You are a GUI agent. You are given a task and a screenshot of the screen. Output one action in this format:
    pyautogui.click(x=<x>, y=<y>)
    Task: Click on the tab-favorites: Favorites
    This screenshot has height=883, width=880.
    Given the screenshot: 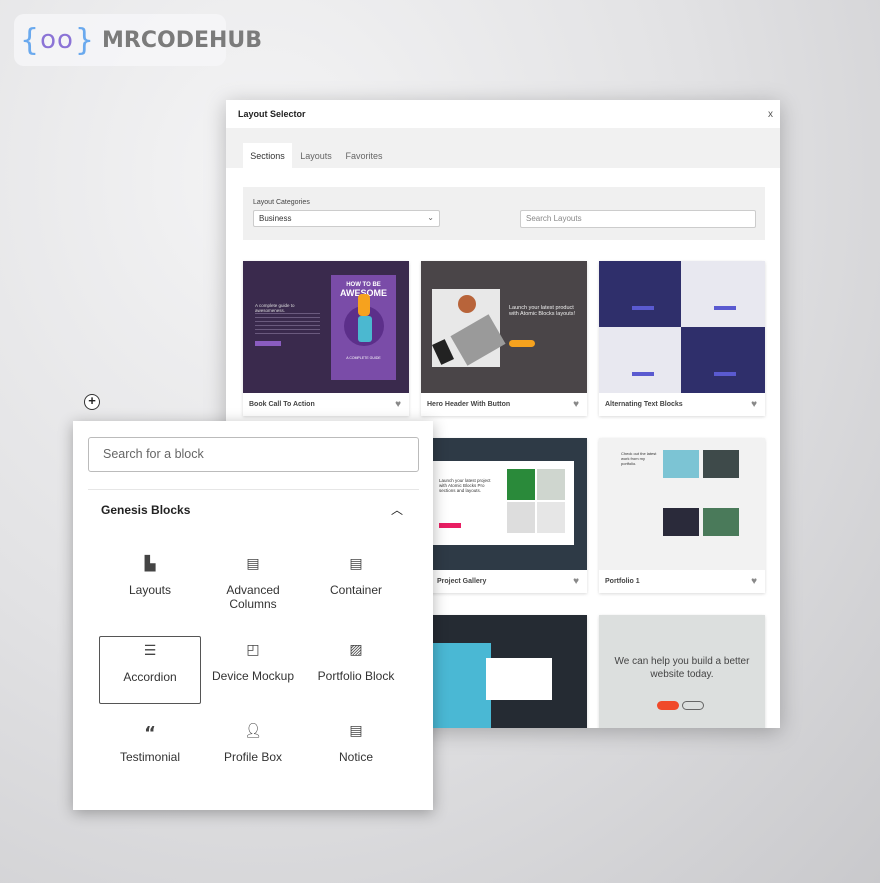 What is the action you would take?
    pyautogui.click(x=364, y=155)
    